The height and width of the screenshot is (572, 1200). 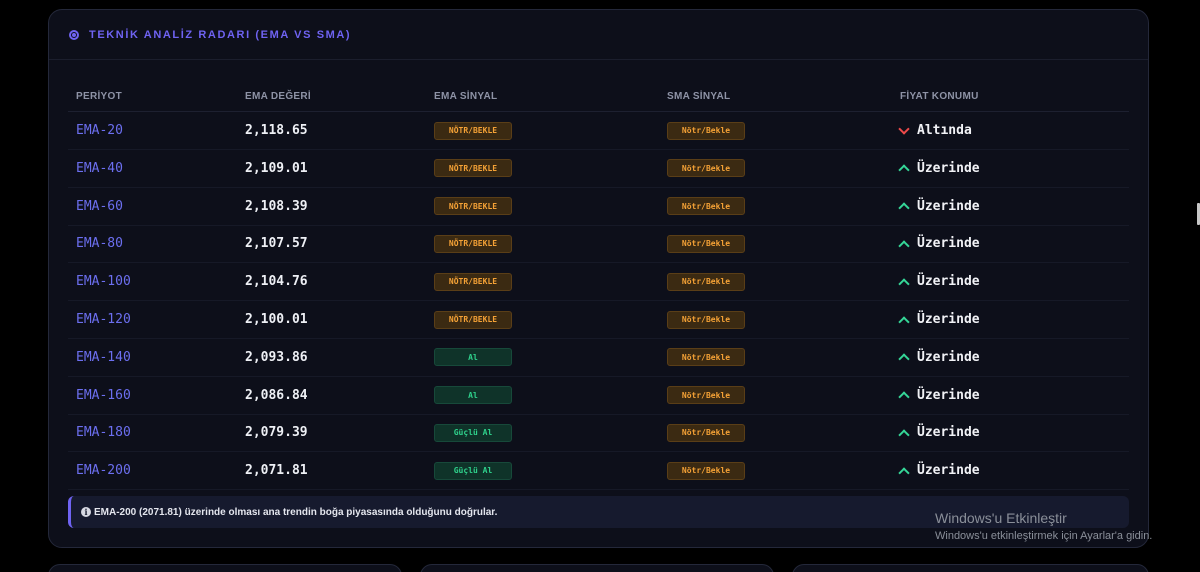 What do you see at coordinates (99, 96) in the screenshot?
I see `column-header-period: PERİYOT` at bounding box center [99, 96].